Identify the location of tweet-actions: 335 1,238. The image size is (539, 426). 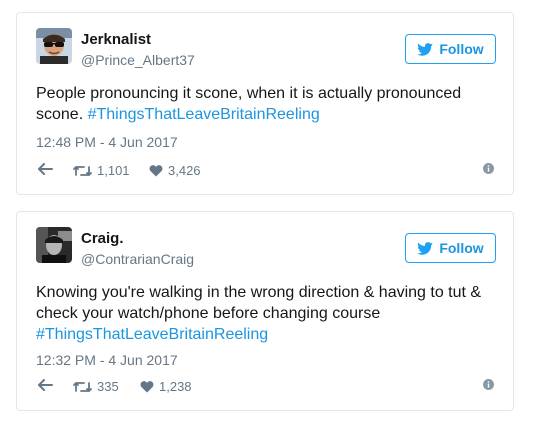
(265, 388).